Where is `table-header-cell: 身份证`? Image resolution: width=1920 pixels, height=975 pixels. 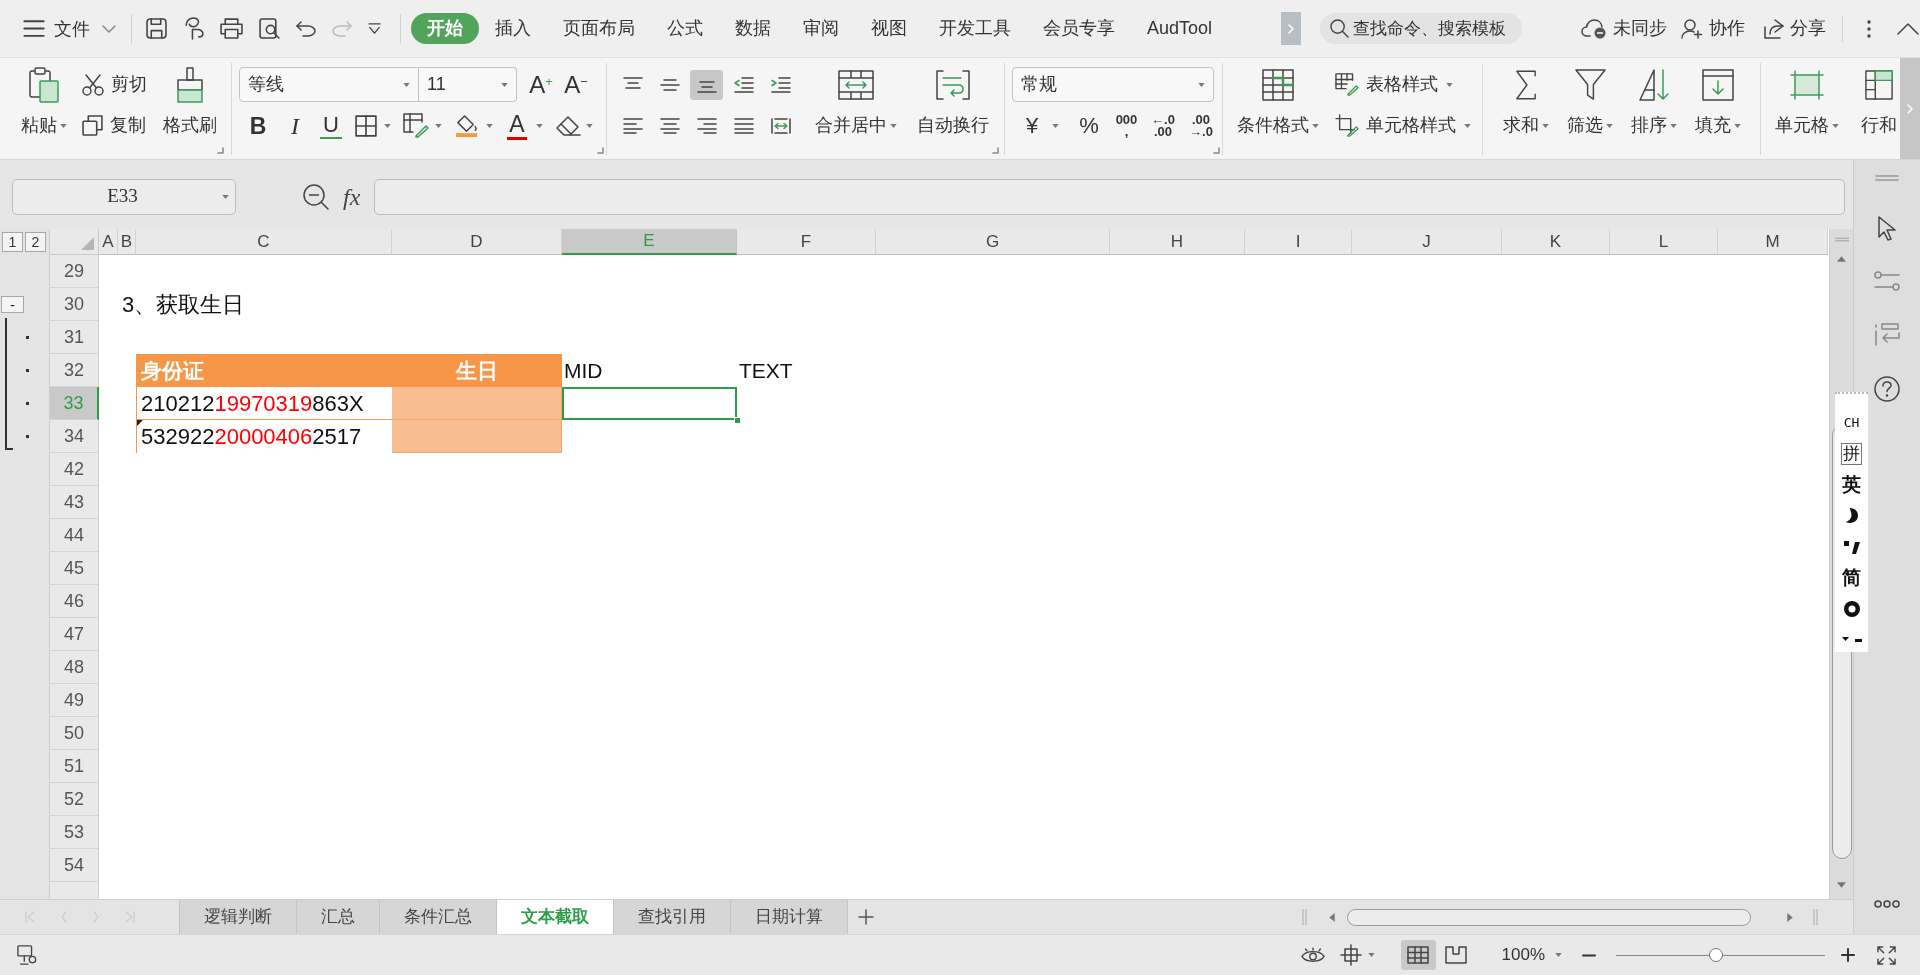
table-header-cell: 身份证 is located at coordinates (264, 370).